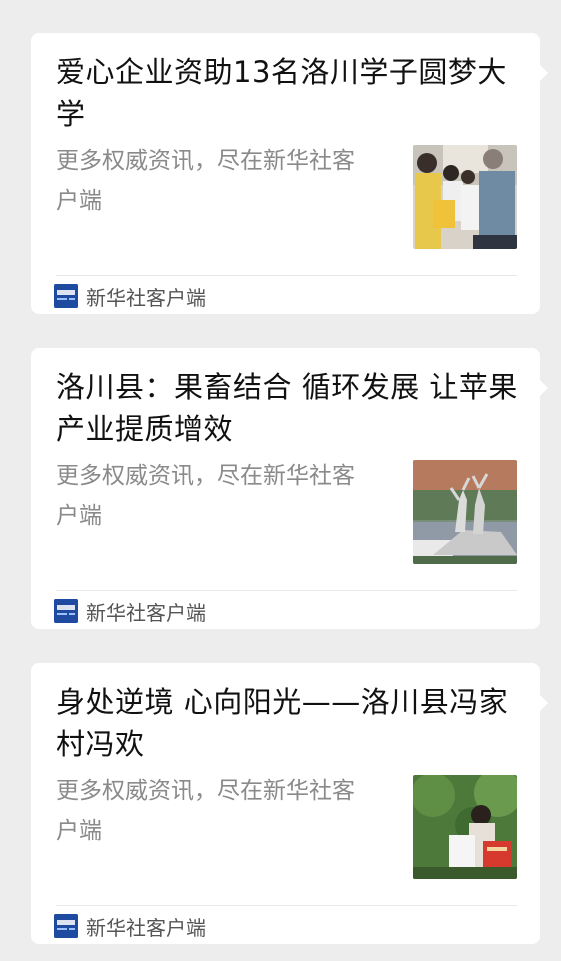  Describe the element at coordinates (281, 93) in the screenshot. I see `article-title: 爱心企业资助13名洛川学子圆梦大学` at that location.